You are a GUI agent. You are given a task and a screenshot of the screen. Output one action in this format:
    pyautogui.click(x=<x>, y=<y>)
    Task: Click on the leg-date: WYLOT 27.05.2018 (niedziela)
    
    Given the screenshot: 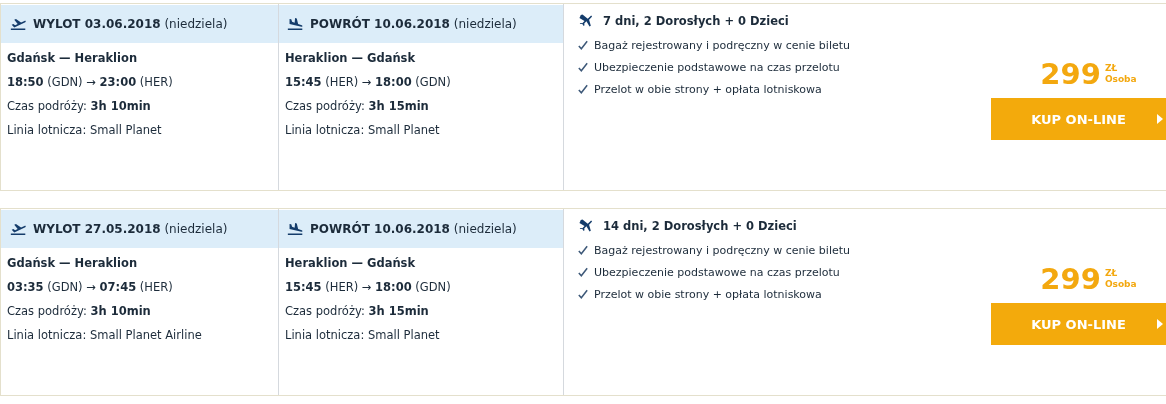 What is the action you would take?
    pyautogui.click(x=130, y=229)
    